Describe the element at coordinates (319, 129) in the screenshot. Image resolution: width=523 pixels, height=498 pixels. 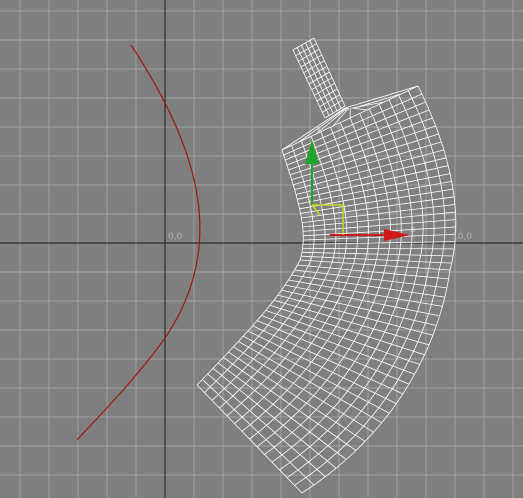
I see `gizmo-y-label: y` at that location.